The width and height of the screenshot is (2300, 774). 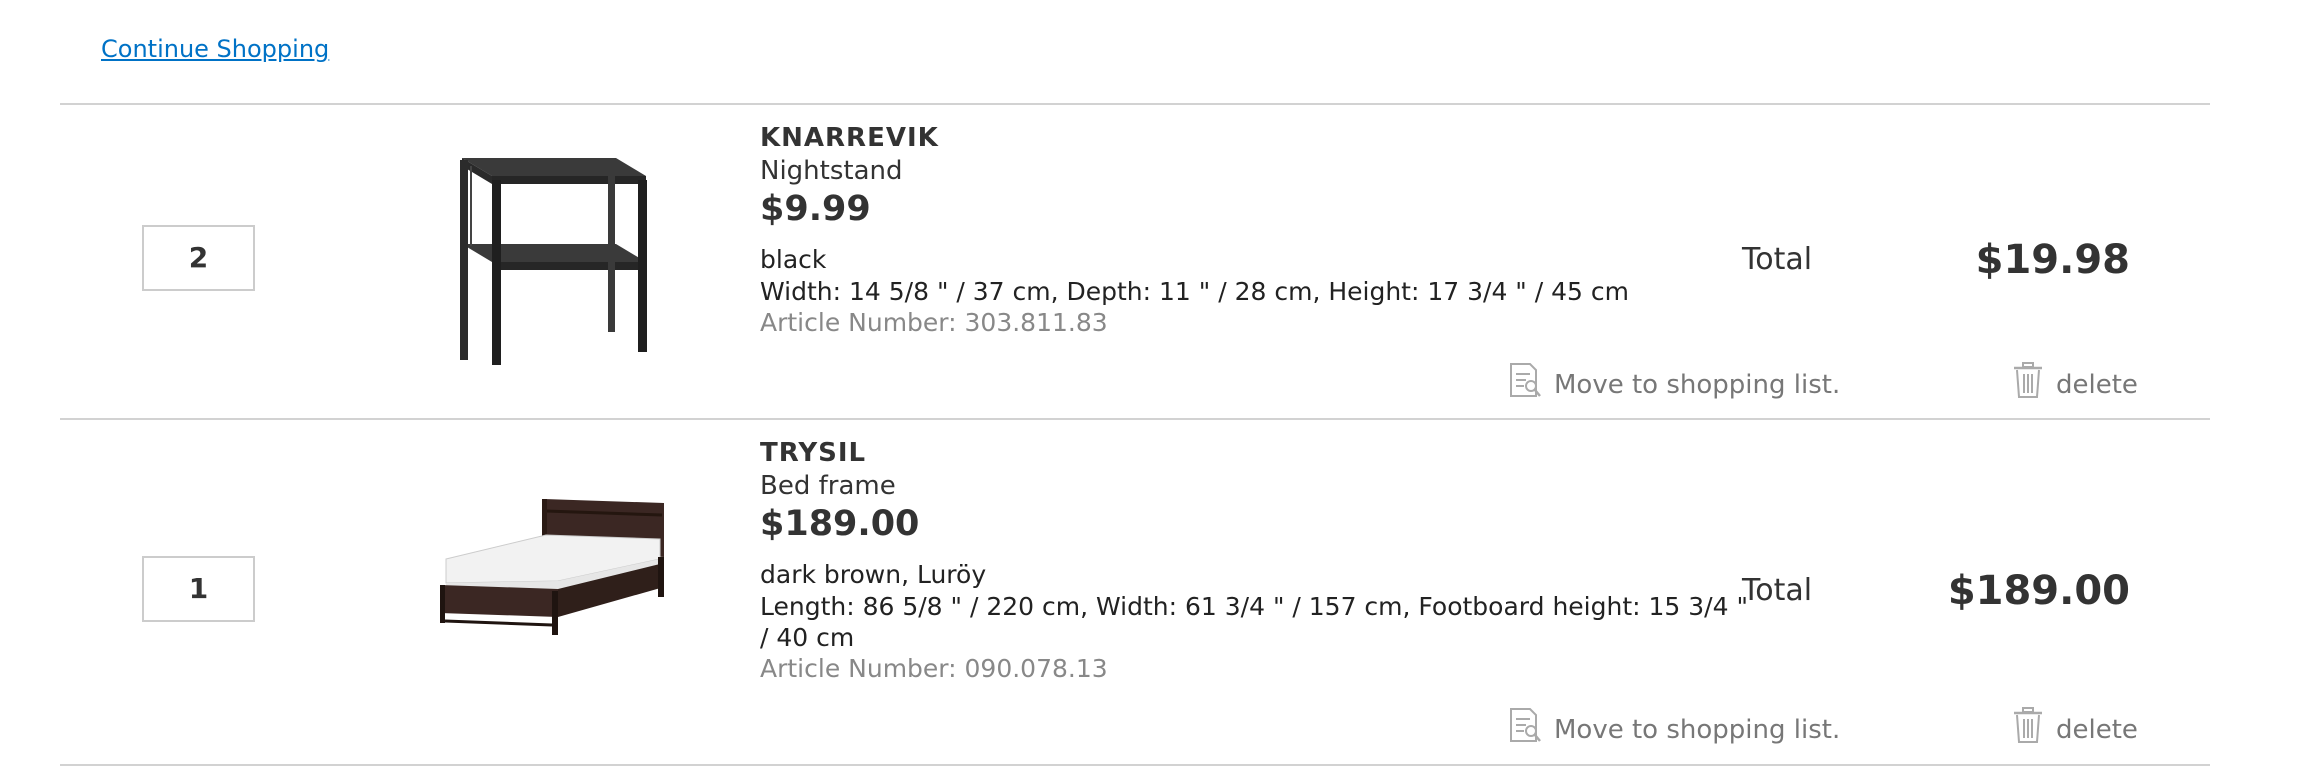 What do you see at coordinates (198, 258) in the screenshot?
I see `quantity-input: 2` at bounding box center [198, 258].